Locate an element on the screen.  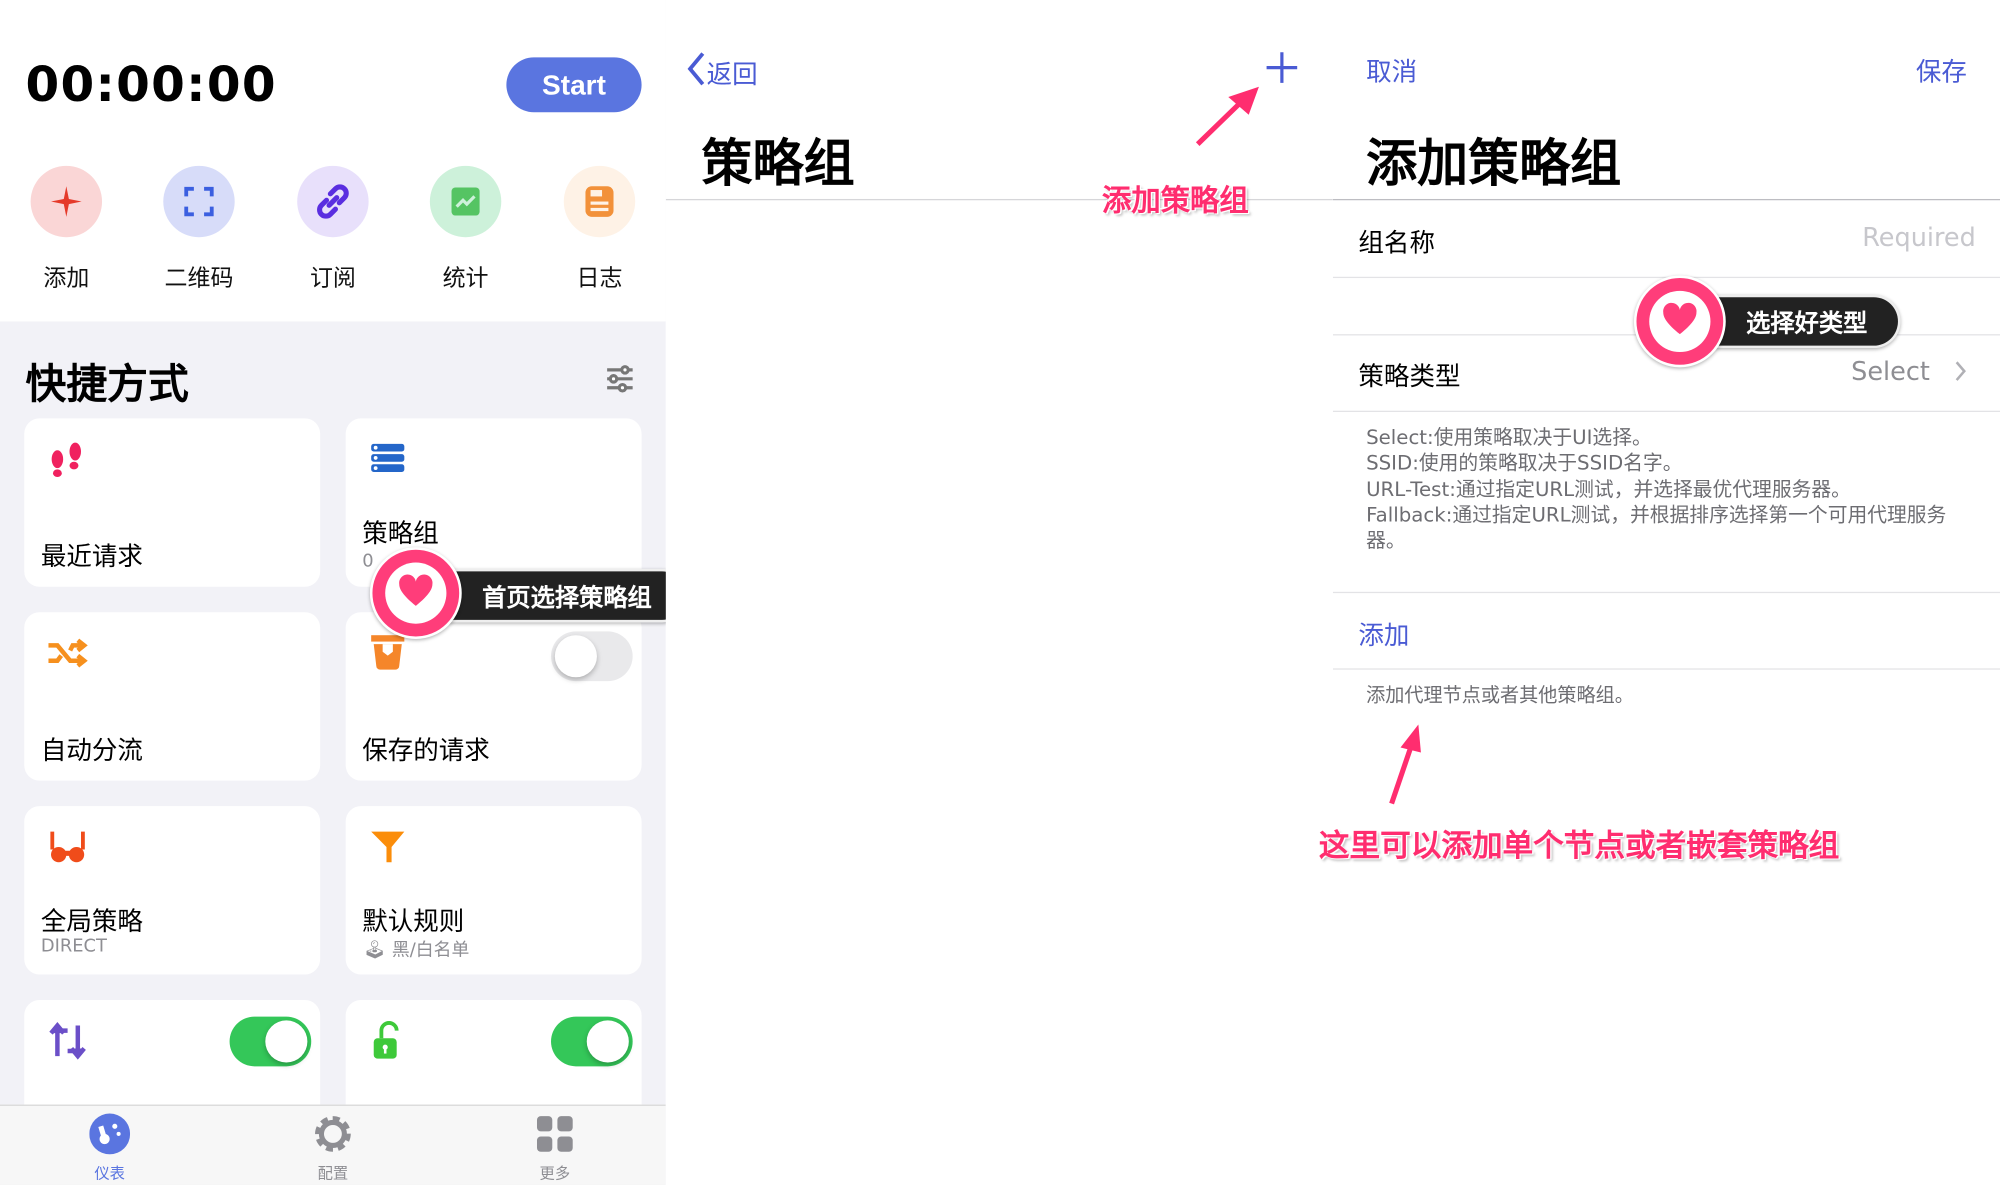
chart-icon is located at coordinates (465, 201).